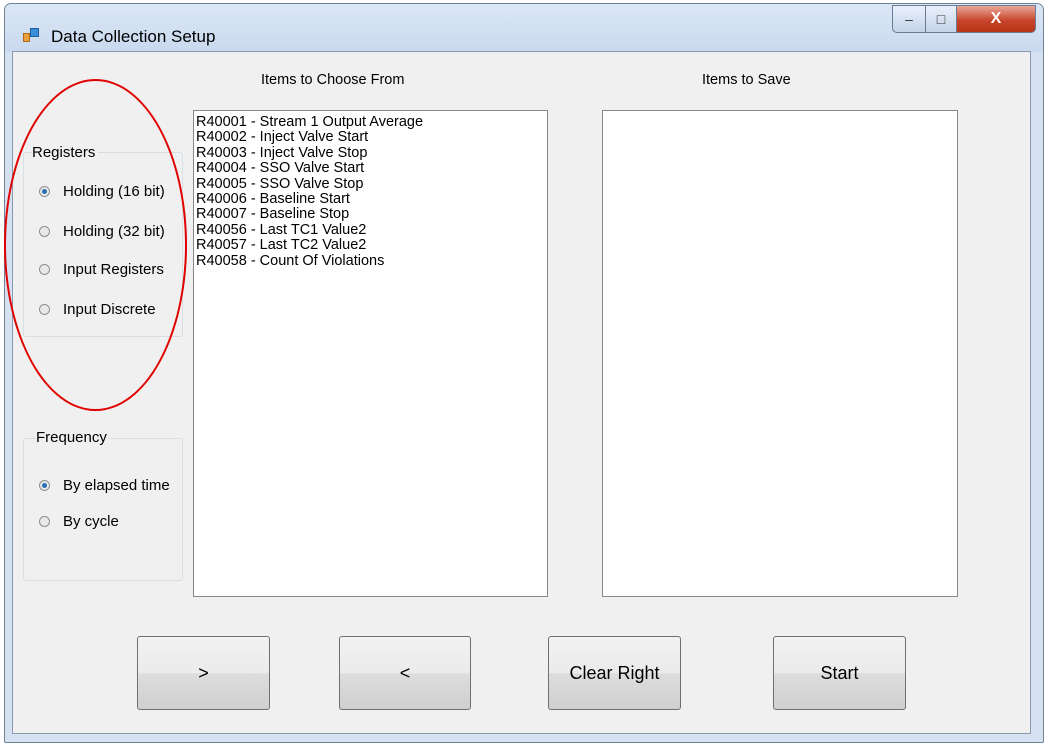 The width and height of the screenshot is (1049, 747). I want to click on start-button: Start, so click(839, 673).